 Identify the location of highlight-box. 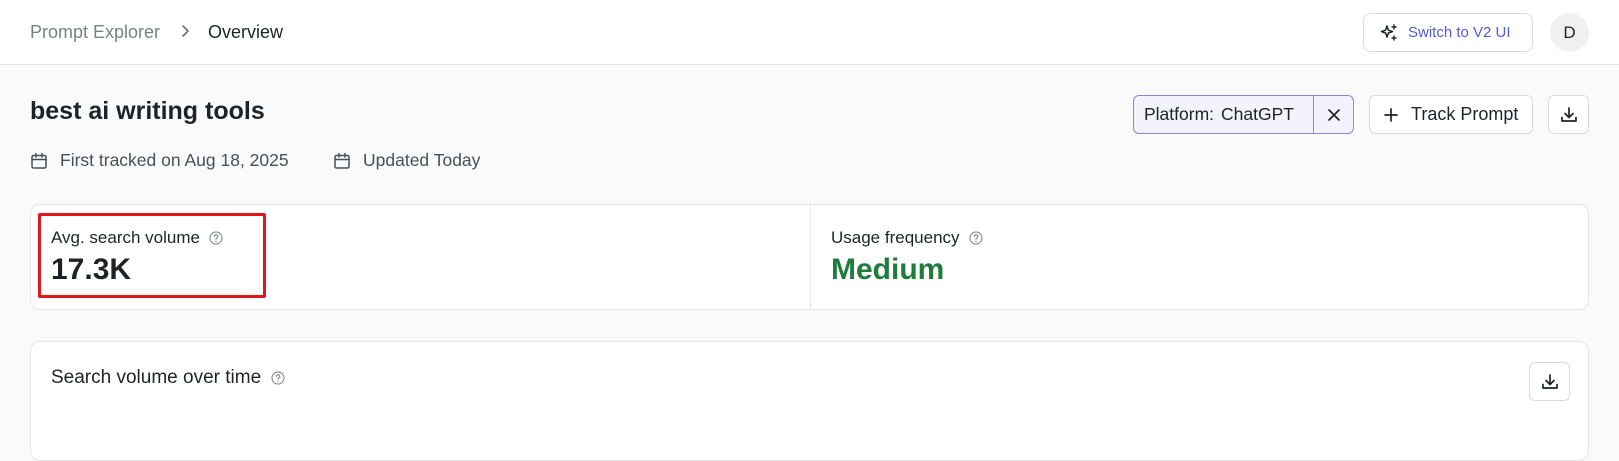
(152, 255).